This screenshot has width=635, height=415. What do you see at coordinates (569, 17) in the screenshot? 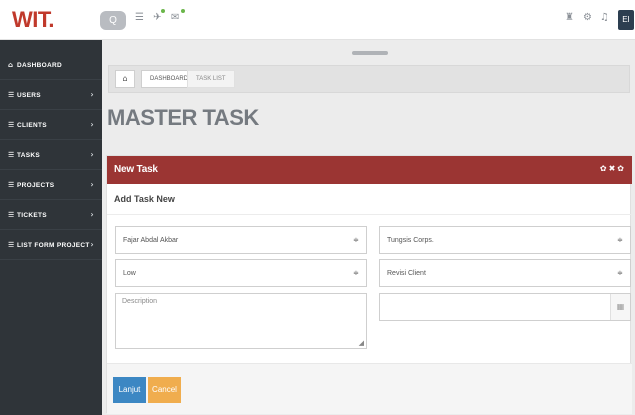
I see `lock-icon: ♜` at bounding box center [569, 17].